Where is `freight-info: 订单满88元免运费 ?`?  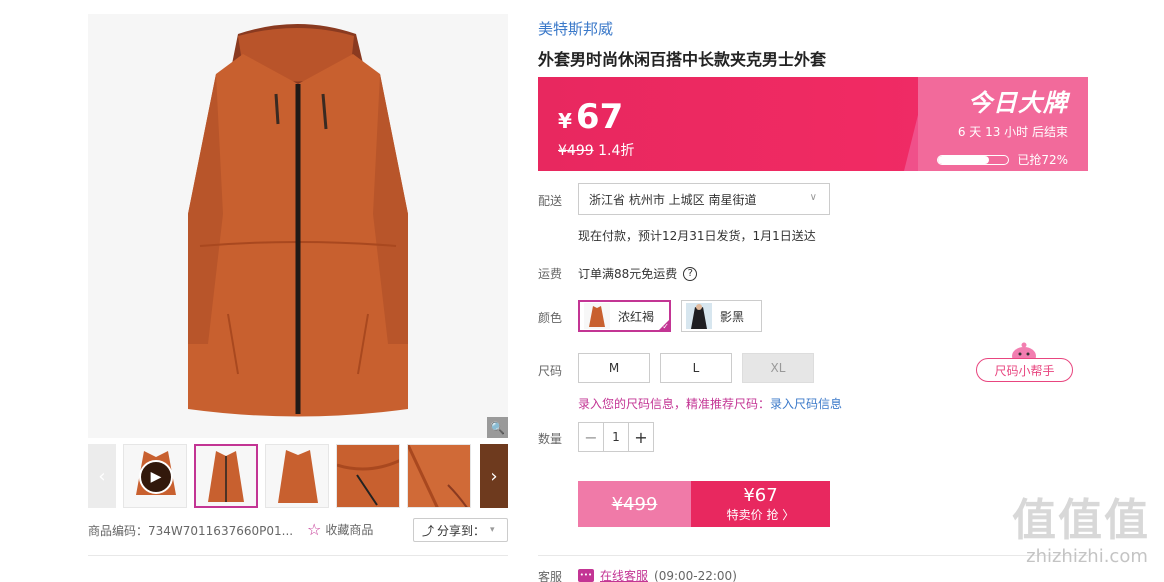 freight-info: 订单满88元免运费 ? is located at coordinates (638, 273).